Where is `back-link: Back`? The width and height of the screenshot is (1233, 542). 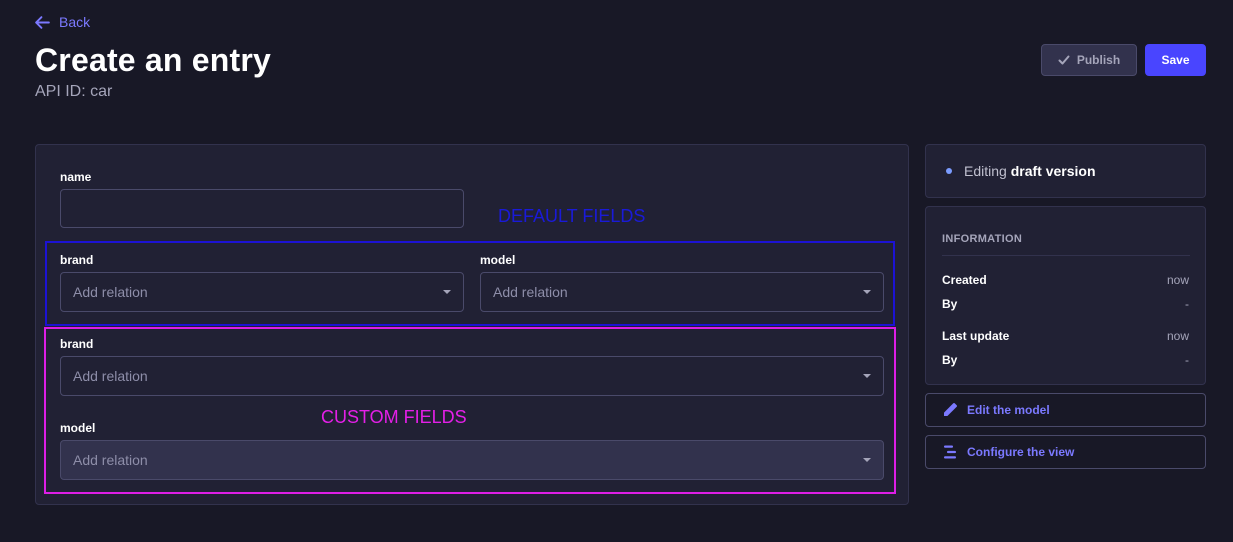
back-link: Back is located at coordinates (62, 22).